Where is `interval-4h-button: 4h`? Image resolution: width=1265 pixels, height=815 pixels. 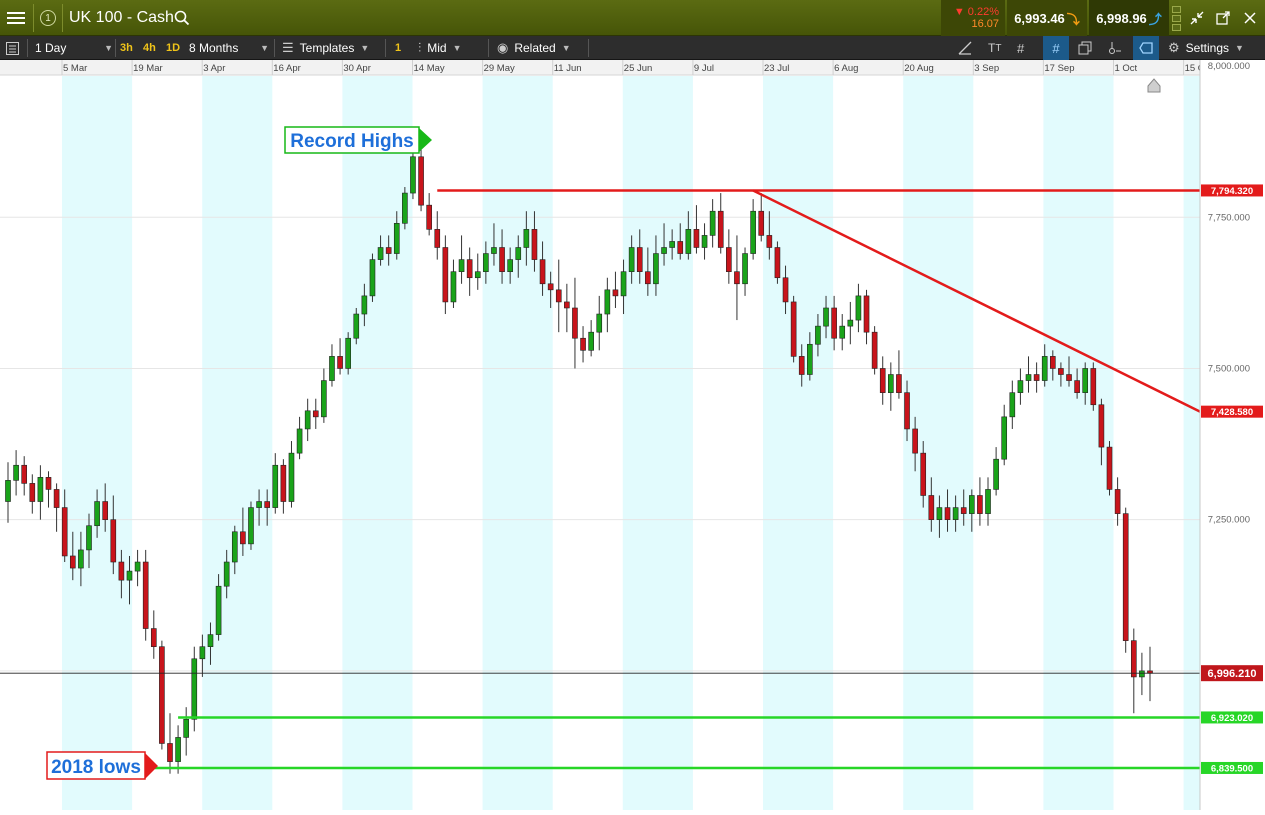 interval-4h-button: 4h is located at coordinates (149, 48).